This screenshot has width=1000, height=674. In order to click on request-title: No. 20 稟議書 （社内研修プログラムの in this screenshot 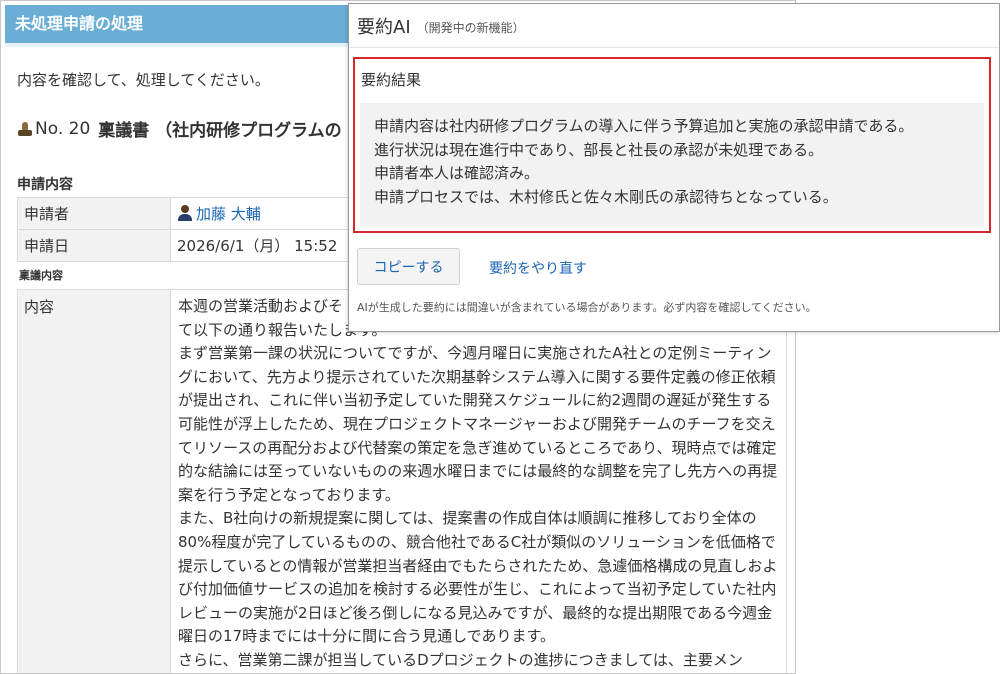, I will do `click(179, 128)`.